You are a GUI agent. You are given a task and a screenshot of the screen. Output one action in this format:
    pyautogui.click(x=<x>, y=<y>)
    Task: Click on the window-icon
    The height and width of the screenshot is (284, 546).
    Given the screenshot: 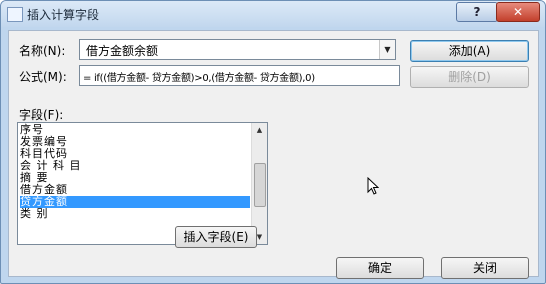 What is the action you would take?
    pyautogui.click(x=15, y=14)
    